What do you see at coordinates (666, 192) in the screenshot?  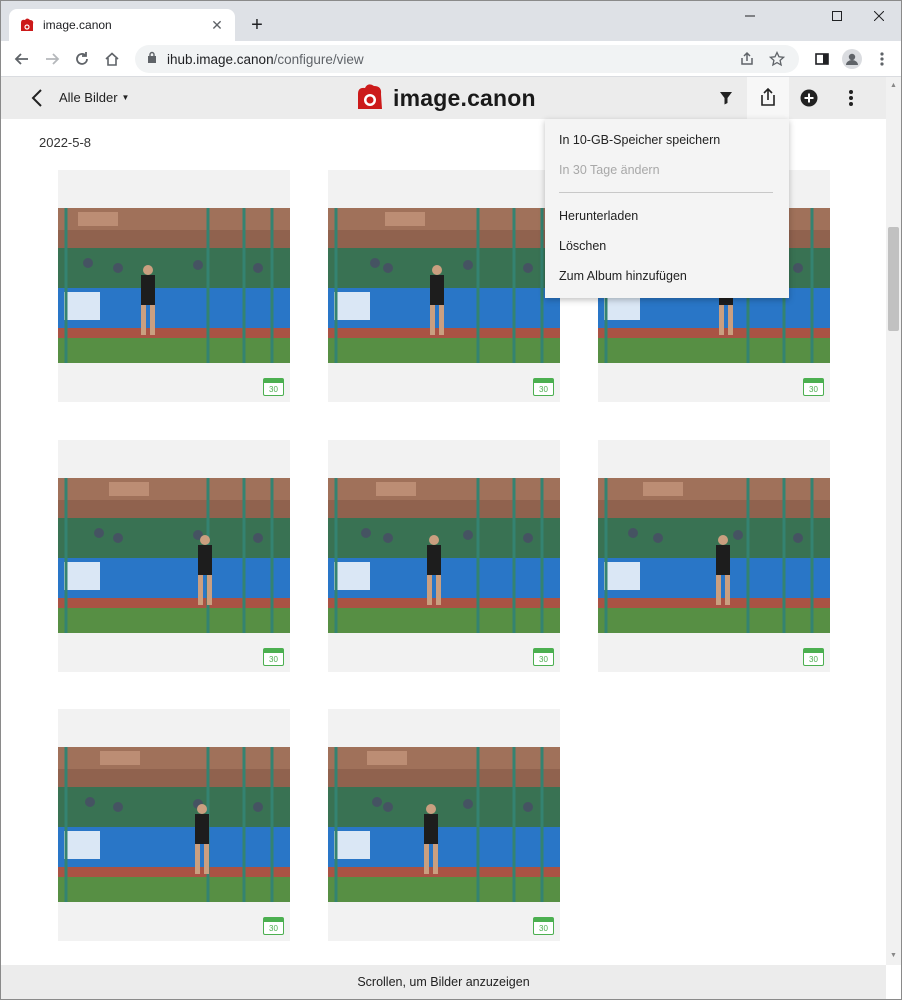 I see `menu-divider` at bounding box center [666, 192].